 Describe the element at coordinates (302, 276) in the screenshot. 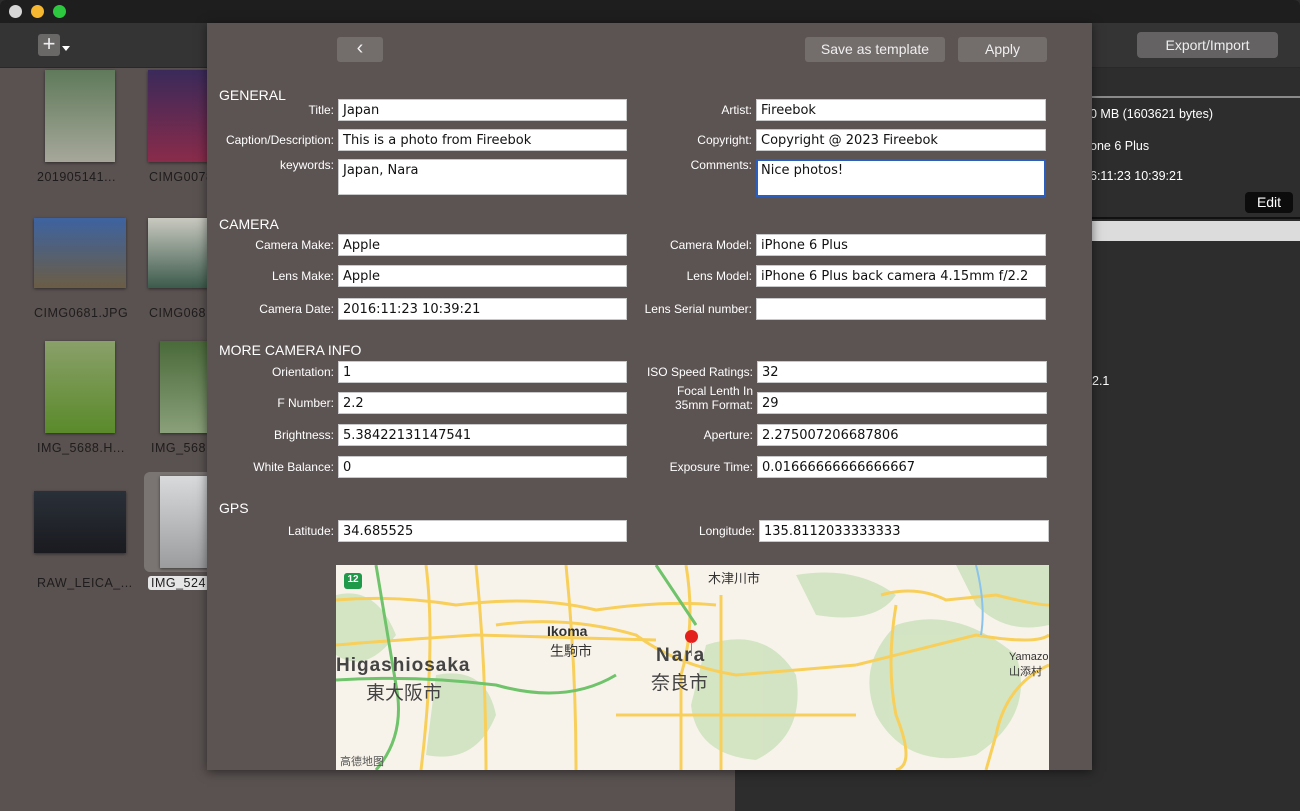

I see `field-label: Lens Make:` at that location.